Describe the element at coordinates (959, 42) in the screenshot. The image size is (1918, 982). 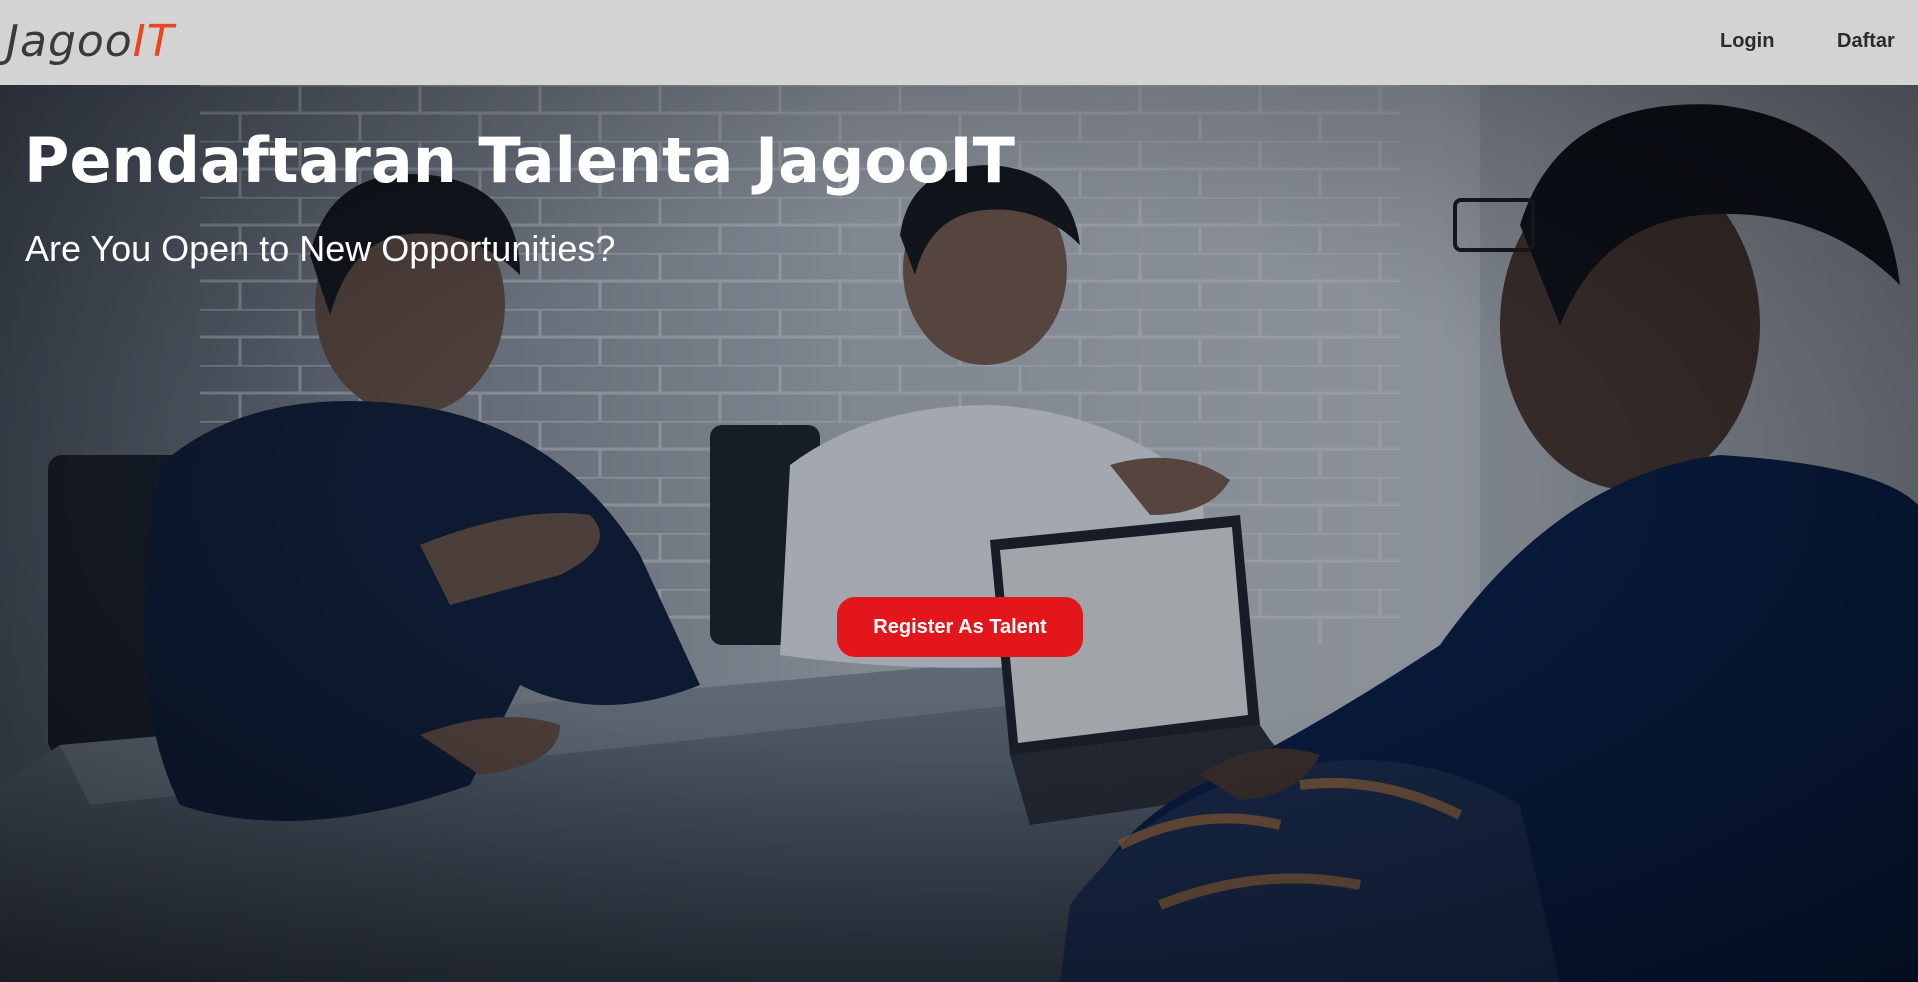
I see `navbar: JagooIT Login Daftar` at that location.